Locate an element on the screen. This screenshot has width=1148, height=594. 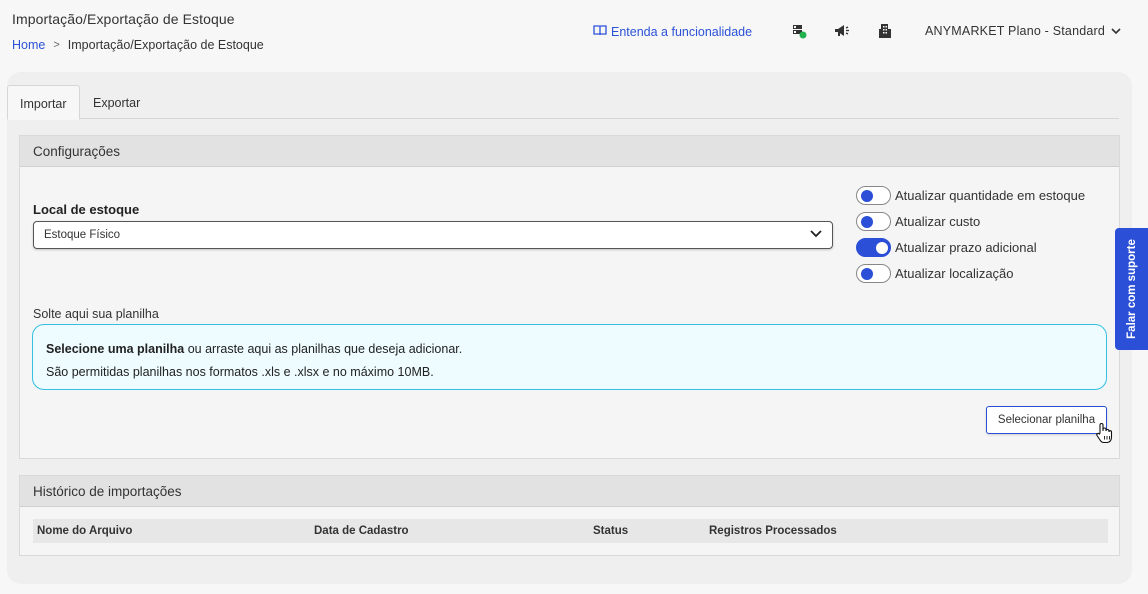
book-icon is located at coordinates (600, 31).